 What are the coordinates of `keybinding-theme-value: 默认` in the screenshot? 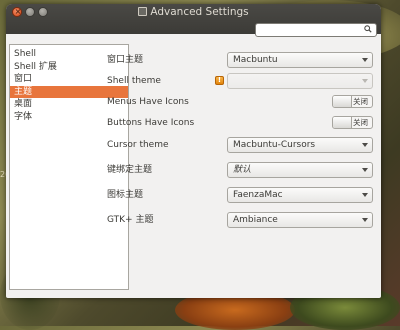 It's located at (242, 170).